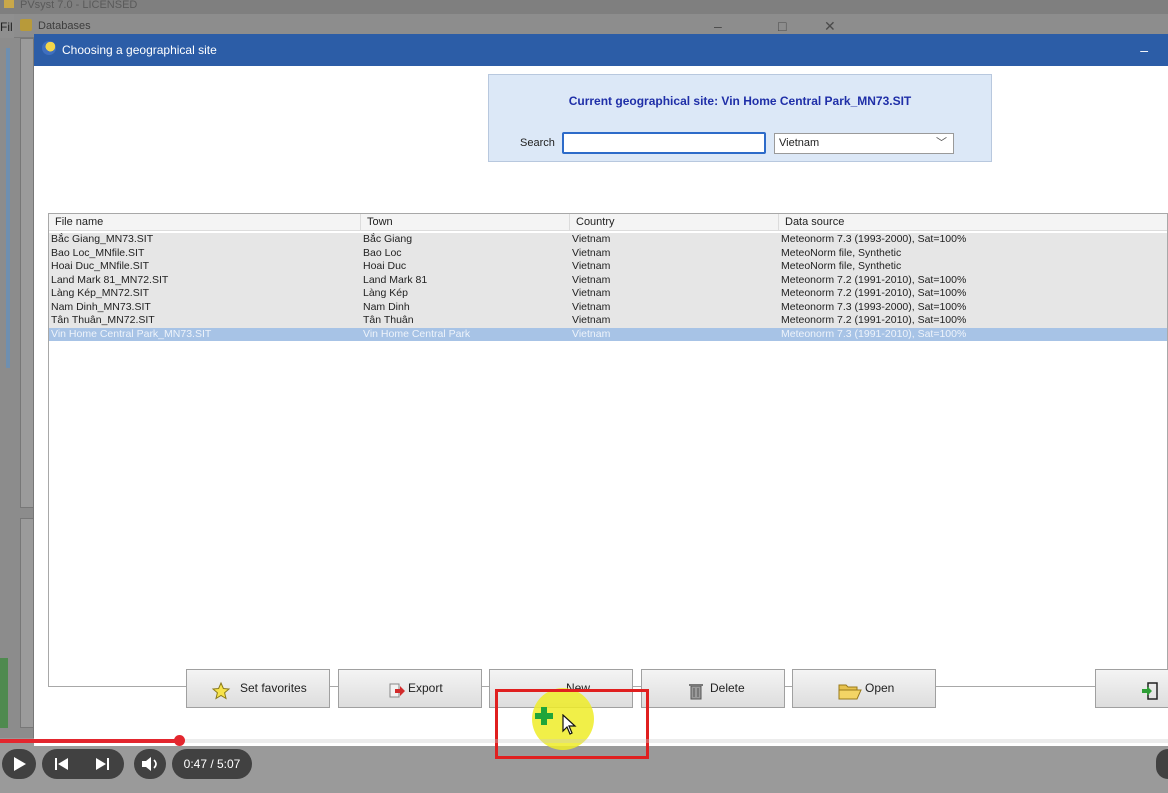 The width and height of the screenshot is (1168, 793). What do you see at coordinates (8, 208) in the screenshot?
I see `background-left-strip` at bounding box center [8, 208].